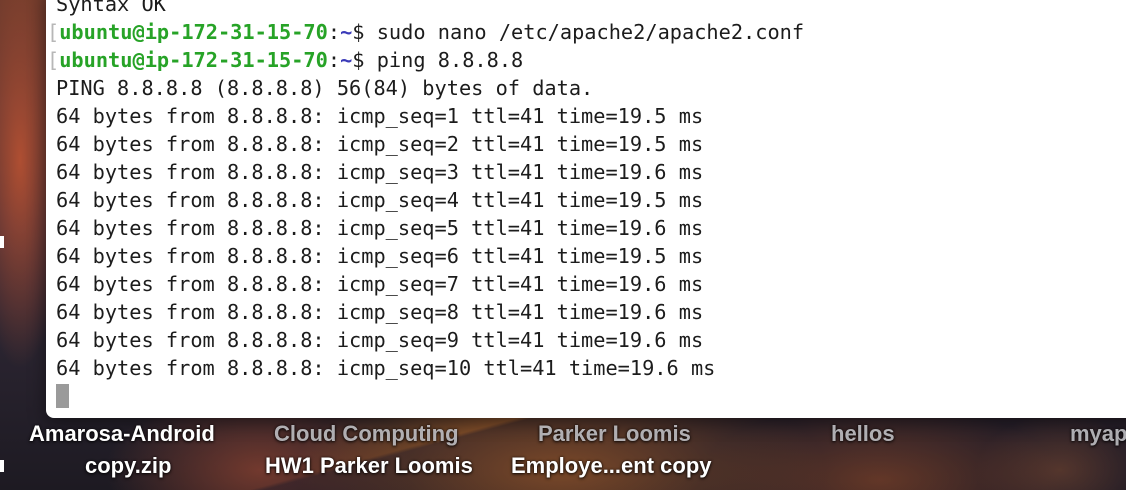 Image resolution: width=1126 pixels, height=490 pixels. I want to click on desktop-icon-myap: myap, so click(1098, 434).